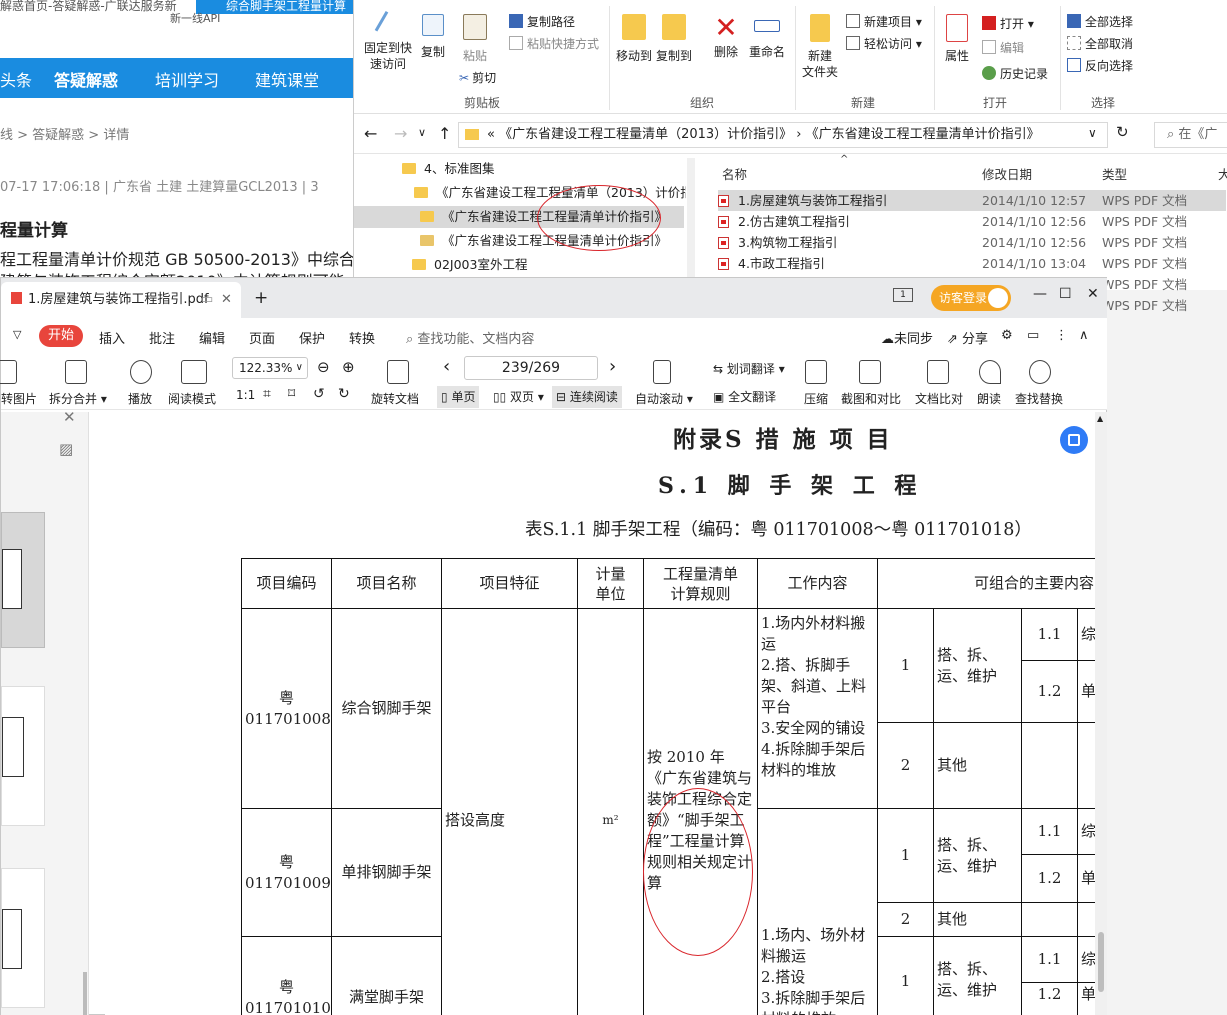 This screenshot has width=1227, height=1015. I want to click on share-button: ⇗ 分享, so click(967, 337).